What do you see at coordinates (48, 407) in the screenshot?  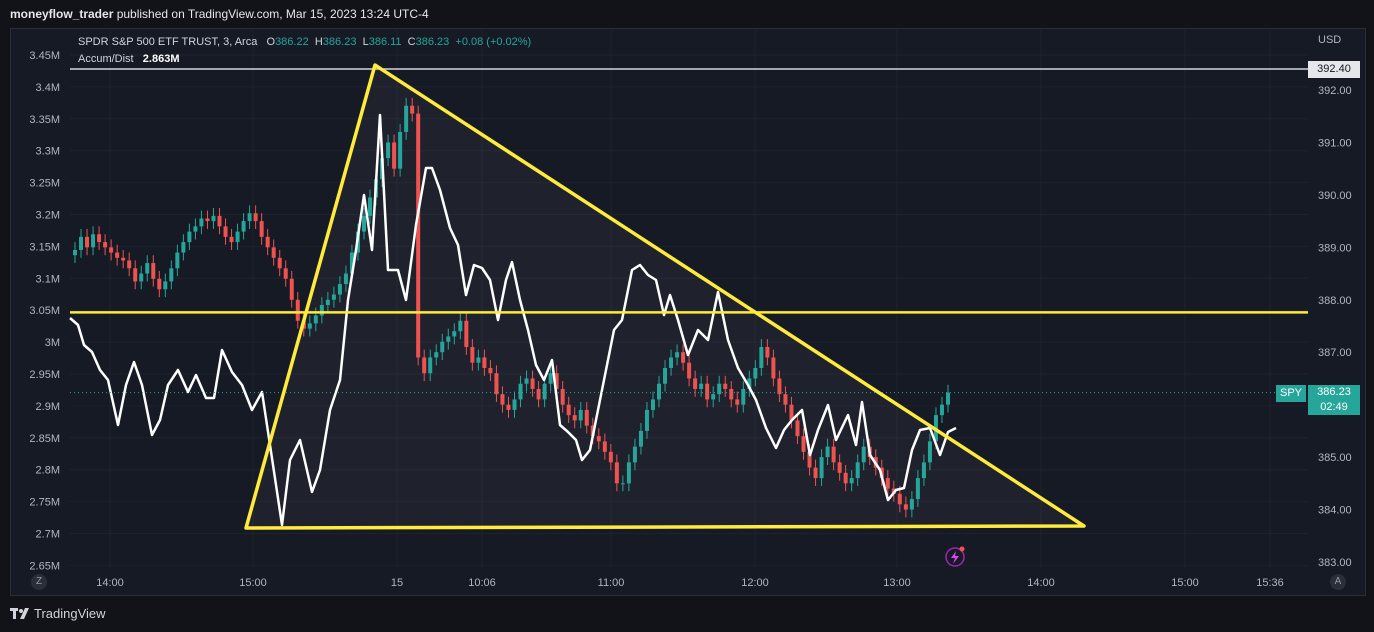 I see `left-axis-tick: 2.9M` at bounding box center [48, 407].